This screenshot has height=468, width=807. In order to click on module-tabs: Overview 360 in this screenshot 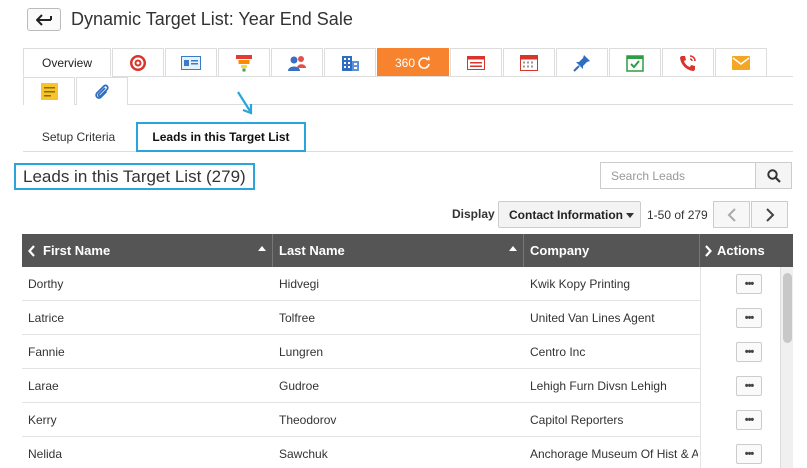, I will do `click(408, 76)`.